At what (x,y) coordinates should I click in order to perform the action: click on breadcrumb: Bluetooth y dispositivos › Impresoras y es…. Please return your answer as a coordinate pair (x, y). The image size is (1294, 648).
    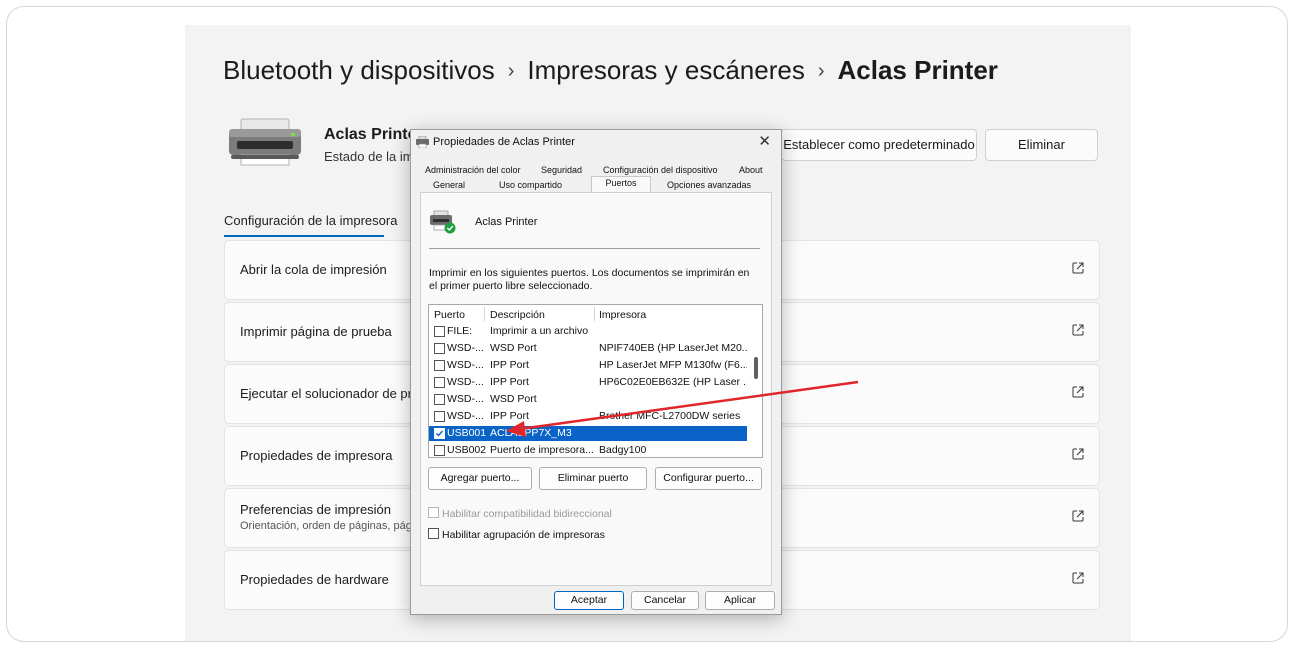
    Looking at the image, I should click on (610, 70).